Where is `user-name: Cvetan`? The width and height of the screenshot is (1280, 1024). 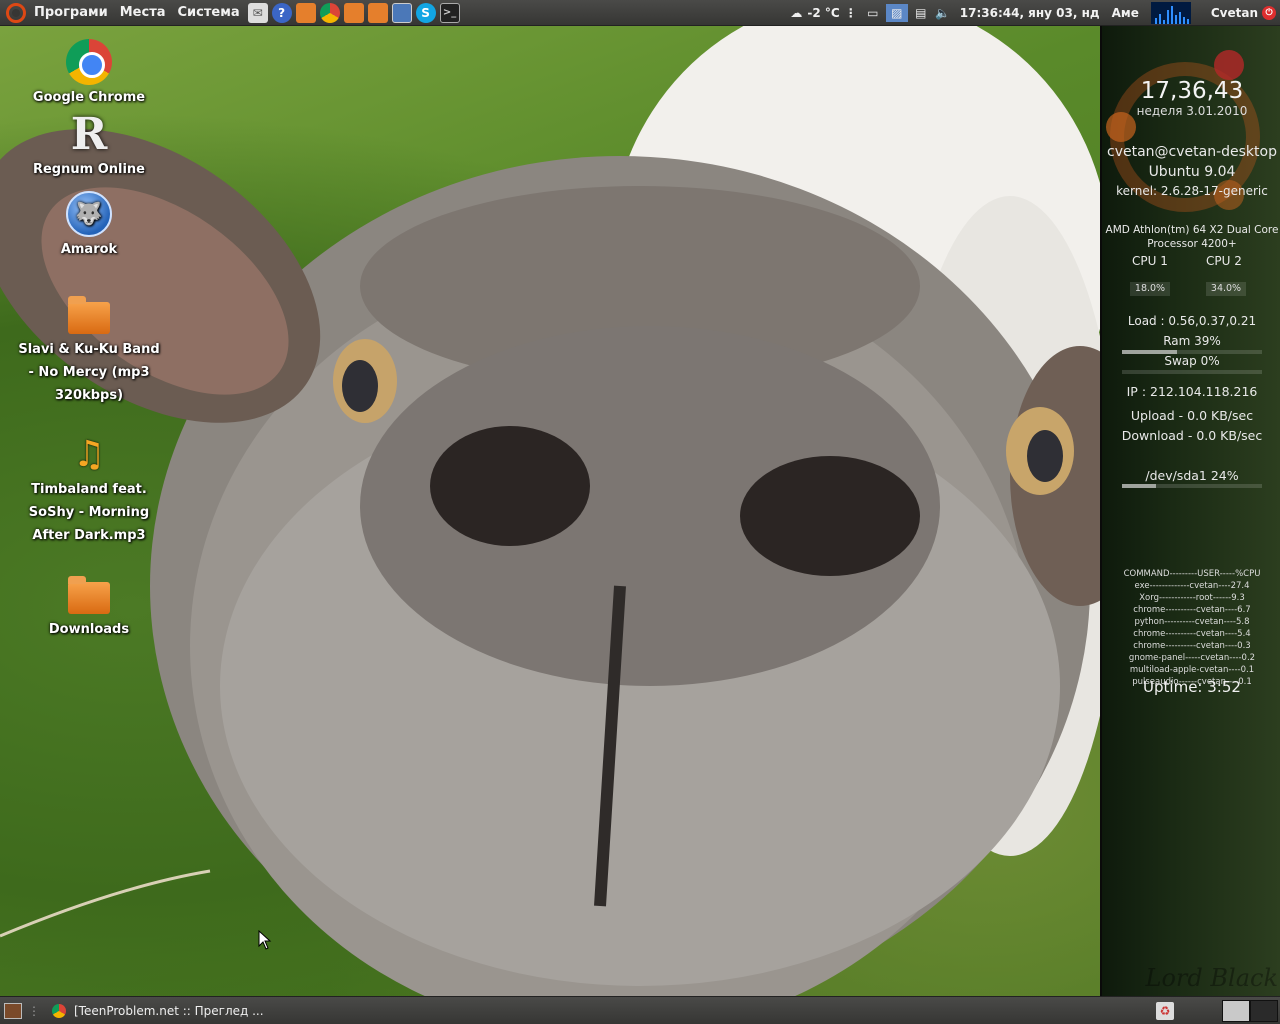 user-name: Cvetan is located at coordinates (1229, 13).